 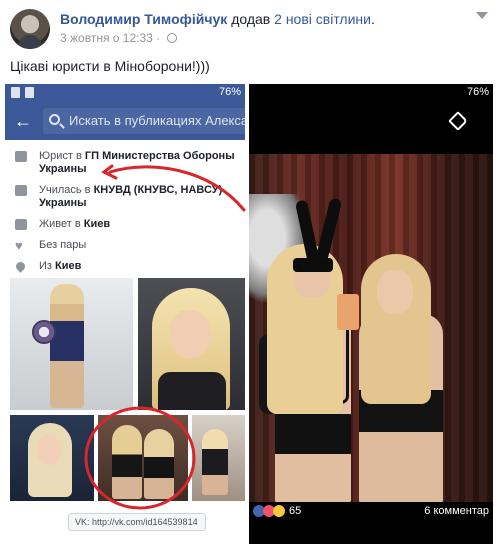 What do you see at coordinates (19, 245) in the screenshot?
I see `heart-icon: ♥` at bounding box center [19, 245].